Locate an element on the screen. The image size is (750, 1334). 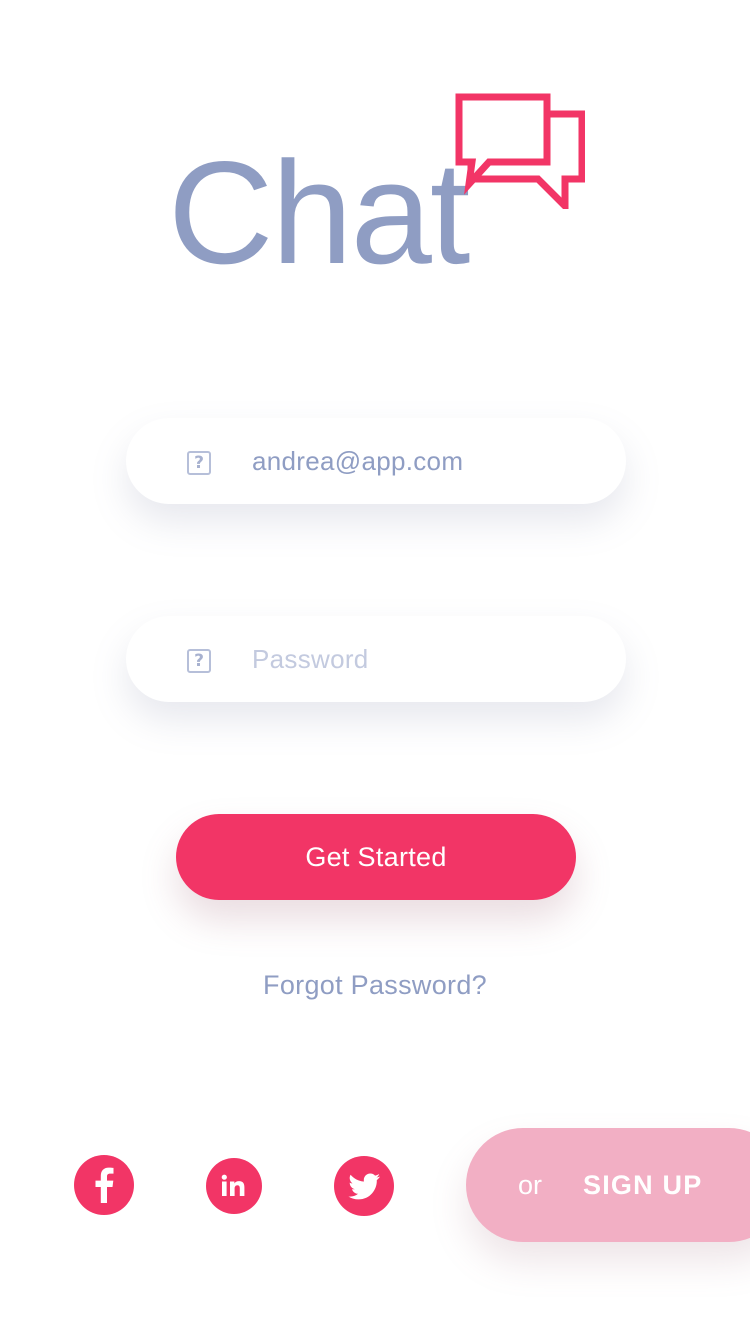
twitter-button is located at coordinates (364, 1186).